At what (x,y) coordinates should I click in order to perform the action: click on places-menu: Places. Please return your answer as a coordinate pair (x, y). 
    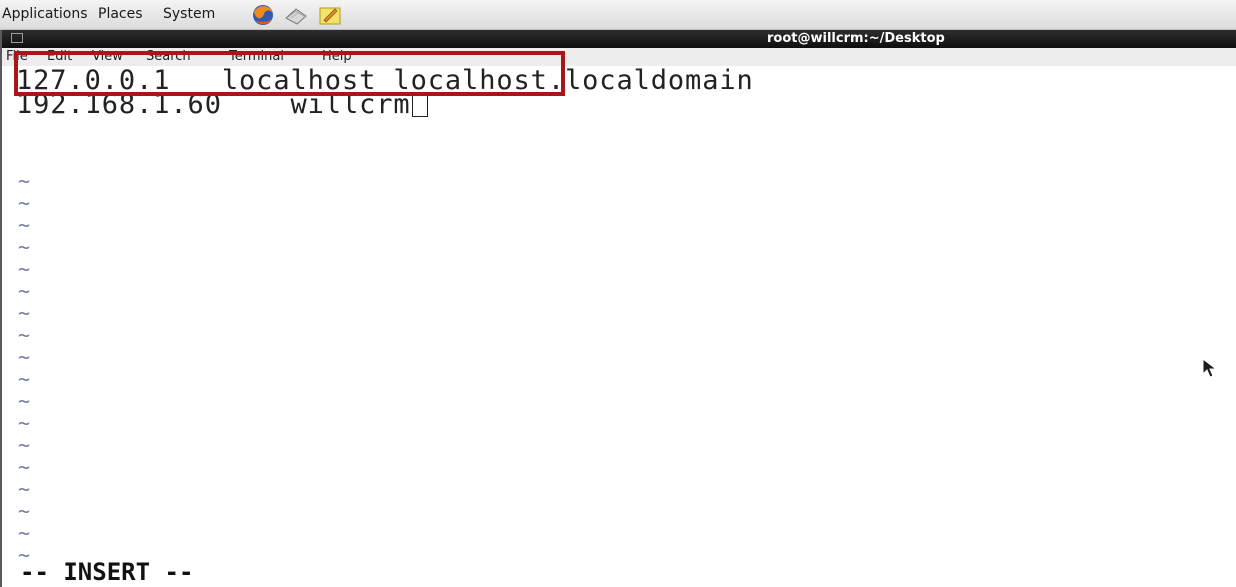
    Looking at the image, I should click on (120, 14).